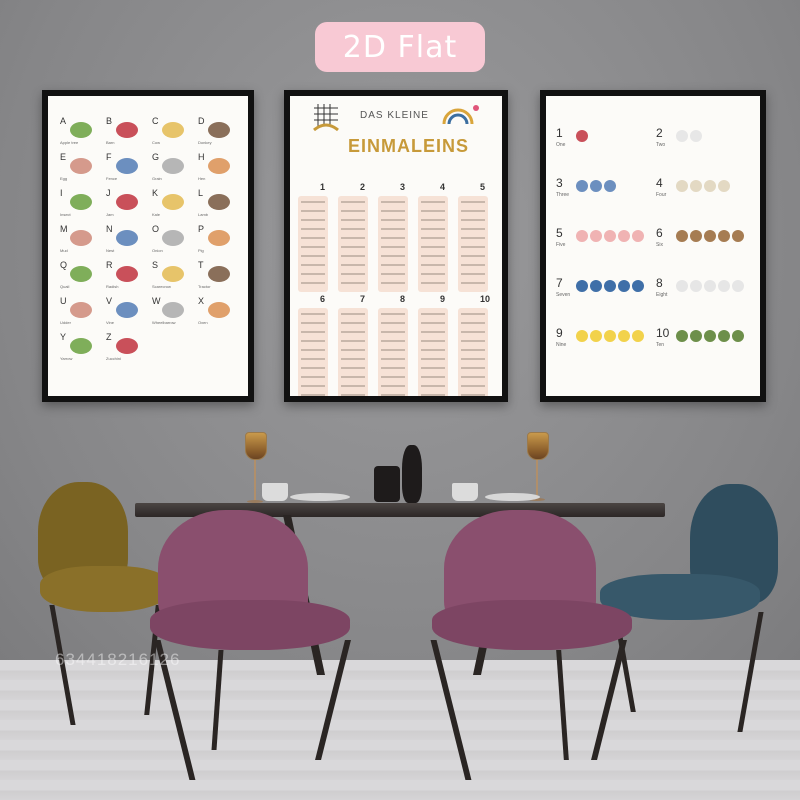 The image size is (800, 800). What do you see at coordinates (203, 214) in the screenshot?
I see `abc-word: Lamb` at bounding box center [203, 214].